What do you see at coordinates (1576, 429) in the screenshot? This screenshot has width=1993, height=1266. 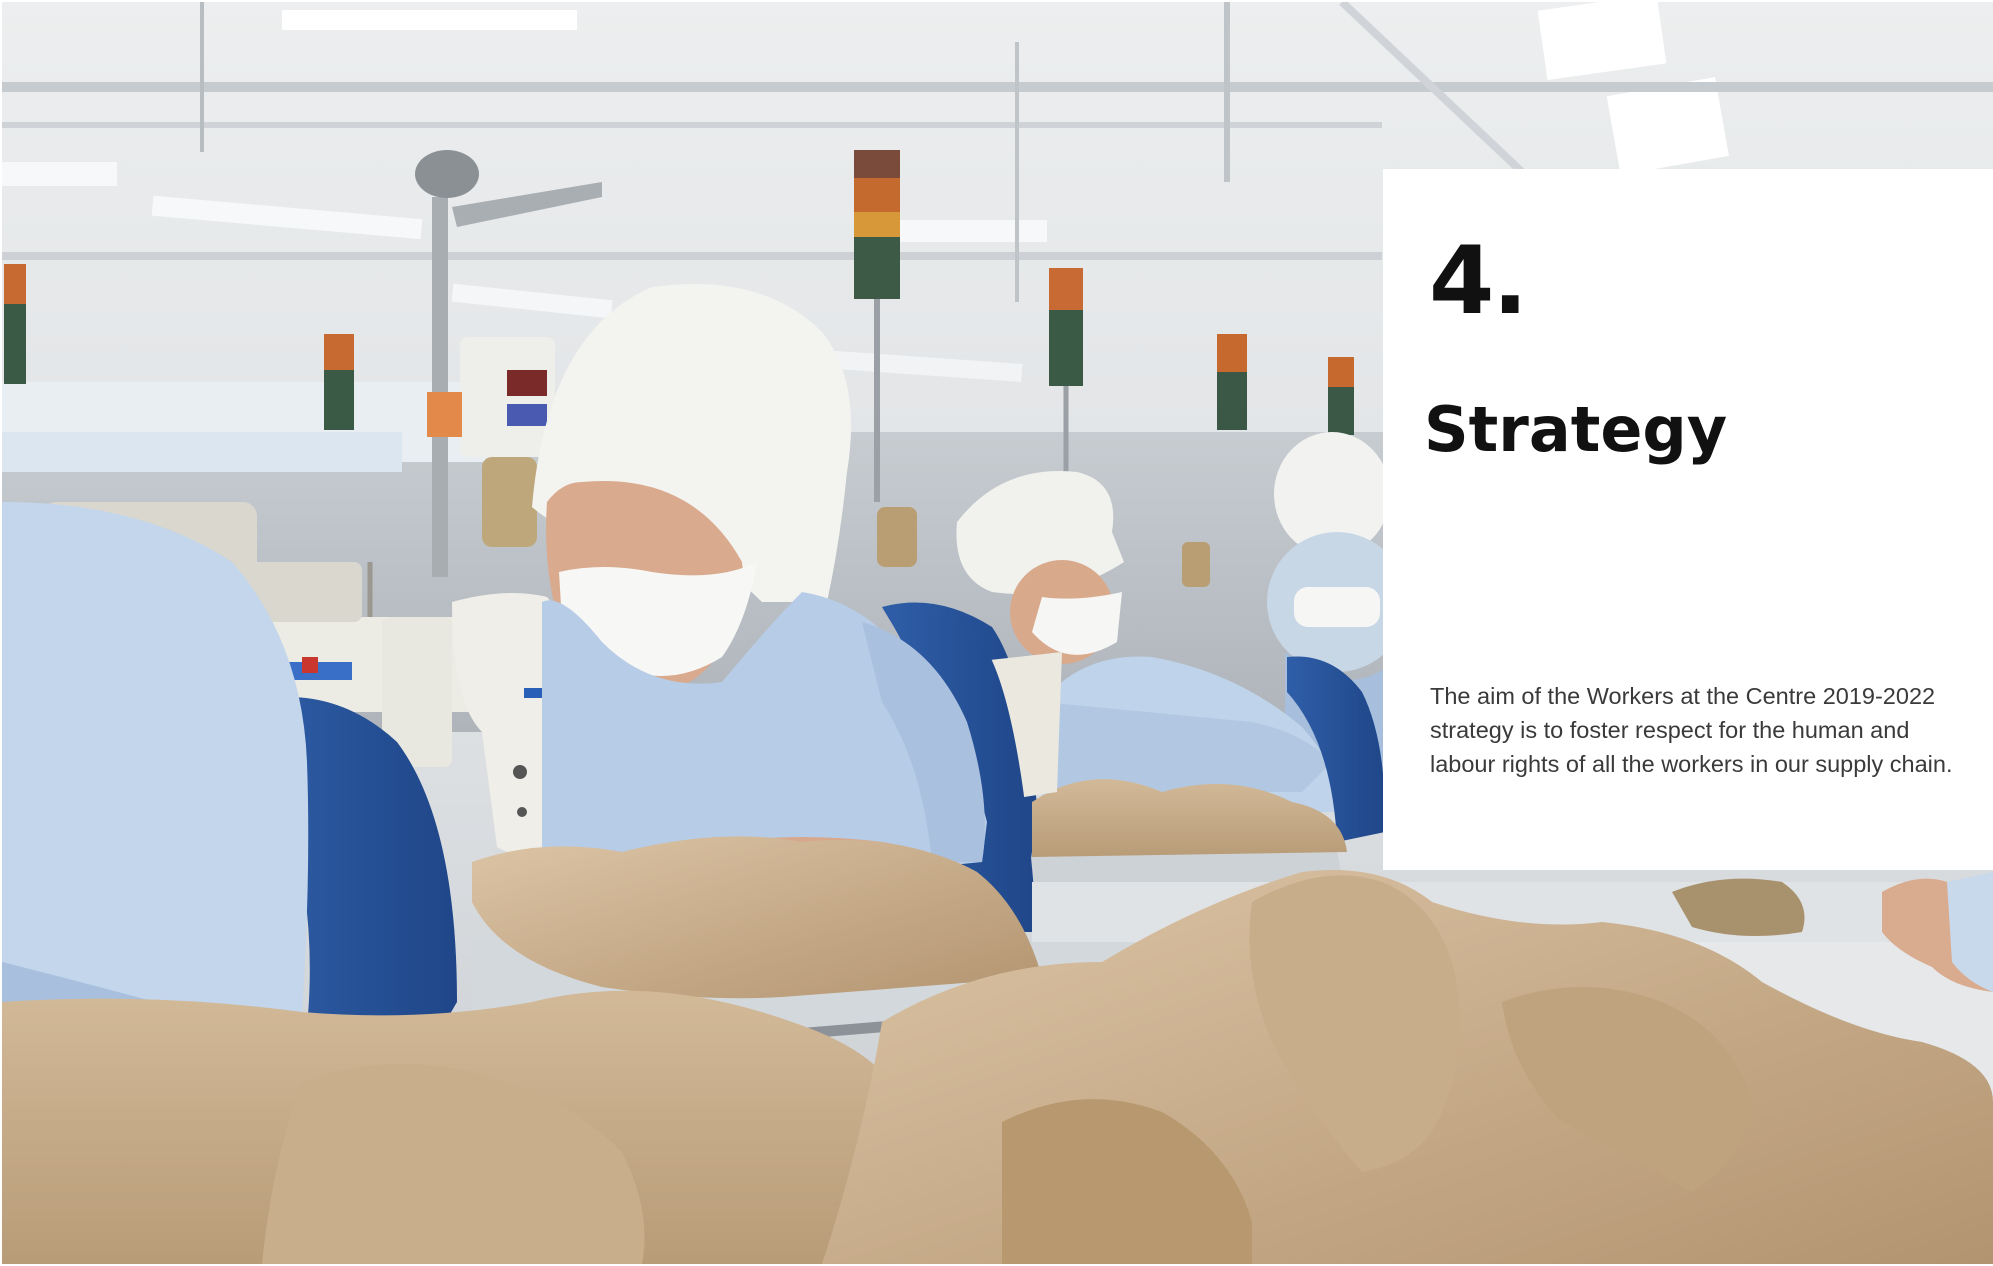 I see `chapter-title: Strategy` at bounding box center [1576, 429].